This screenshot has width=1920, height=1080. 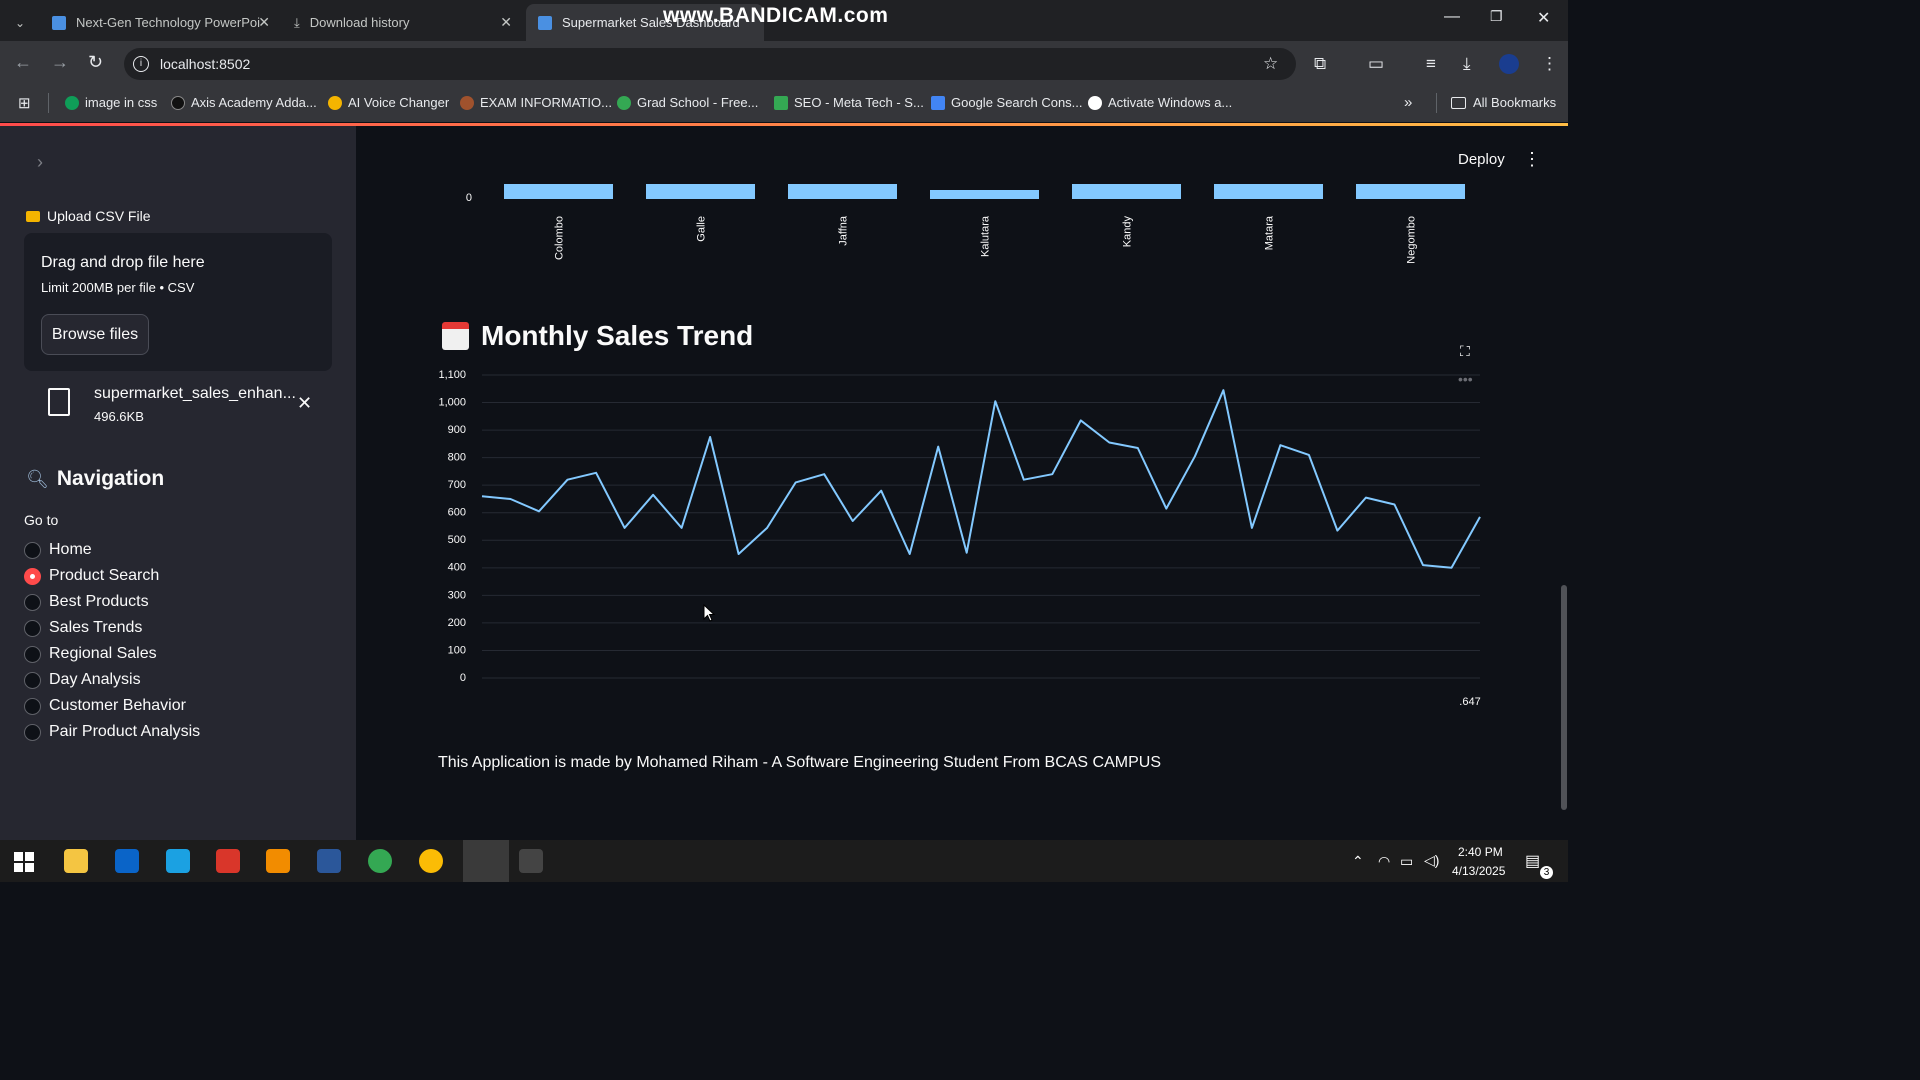 I want to click on collapse-sidebar-chevron-icon: ›, so click(x=40, y=162).